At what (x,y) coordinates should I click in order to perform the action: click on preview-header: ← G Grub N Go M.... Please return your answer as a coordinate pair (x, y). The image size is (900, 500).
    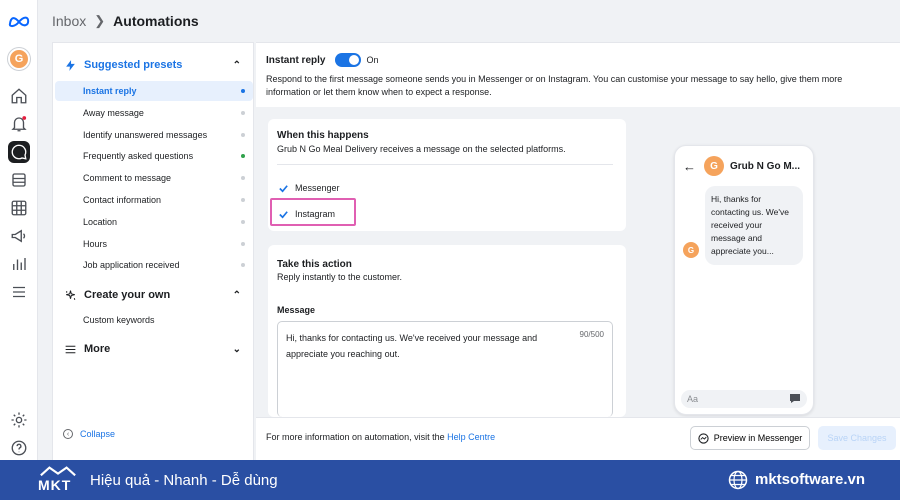
    Looking at the image, I should click on (741, 166).